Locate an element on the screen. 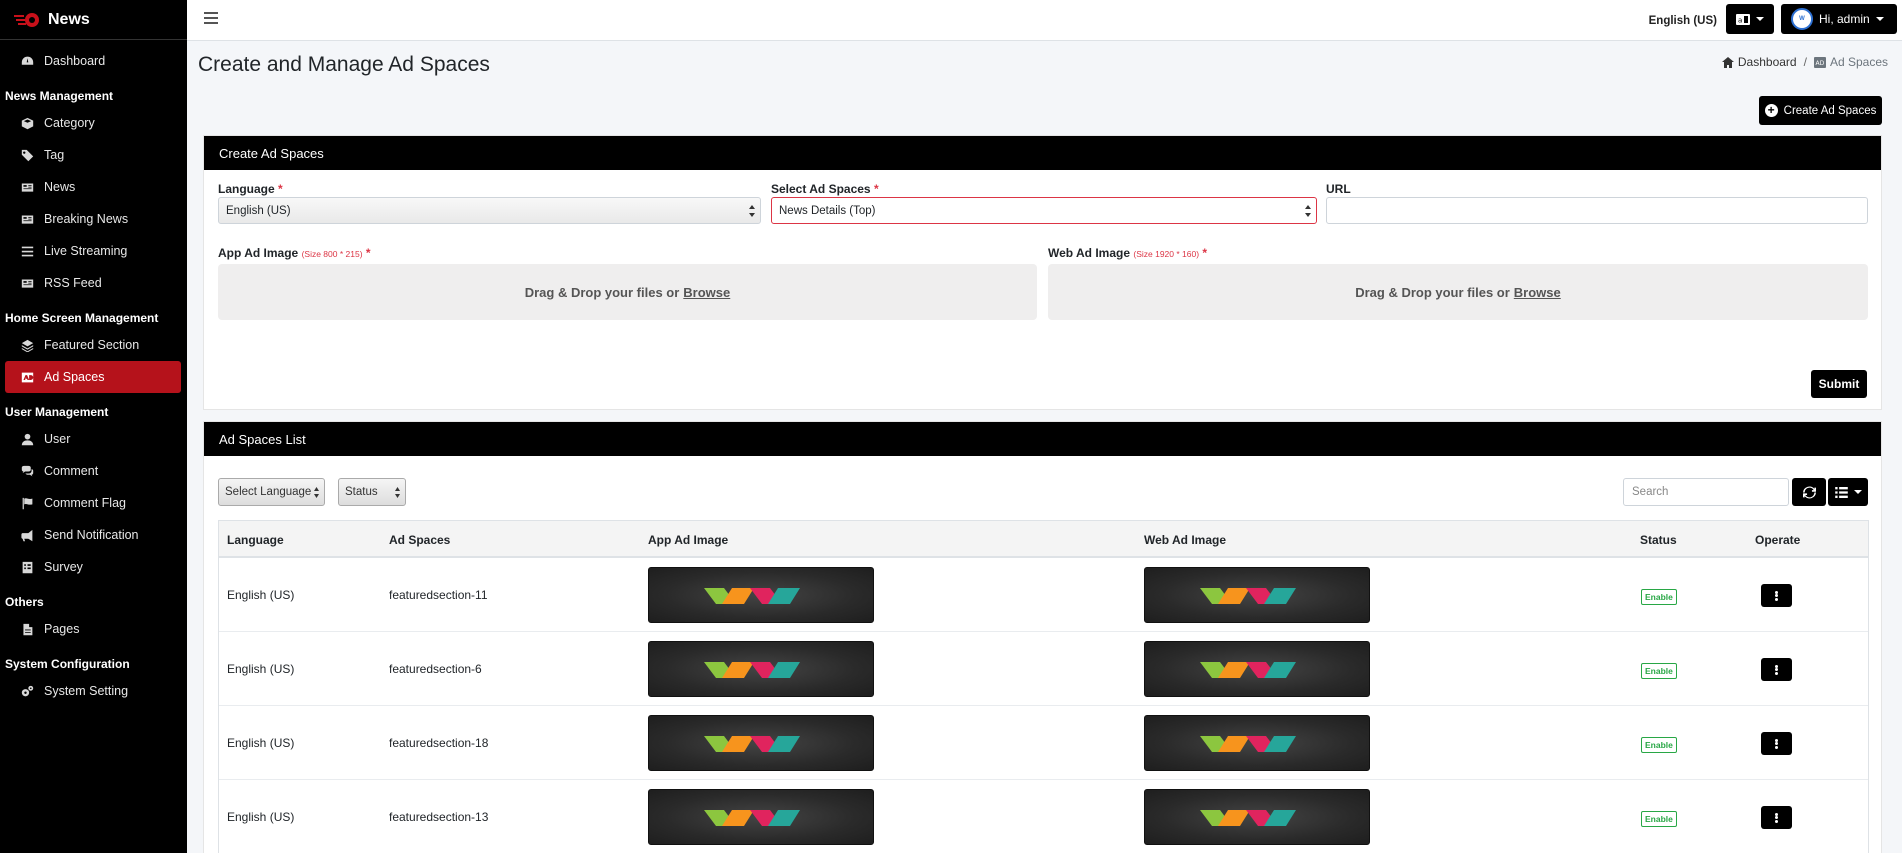 The height and width of the screenshot is (853, 1902). sidebar-item-survey: Survey is located at coordinates (93, 567).